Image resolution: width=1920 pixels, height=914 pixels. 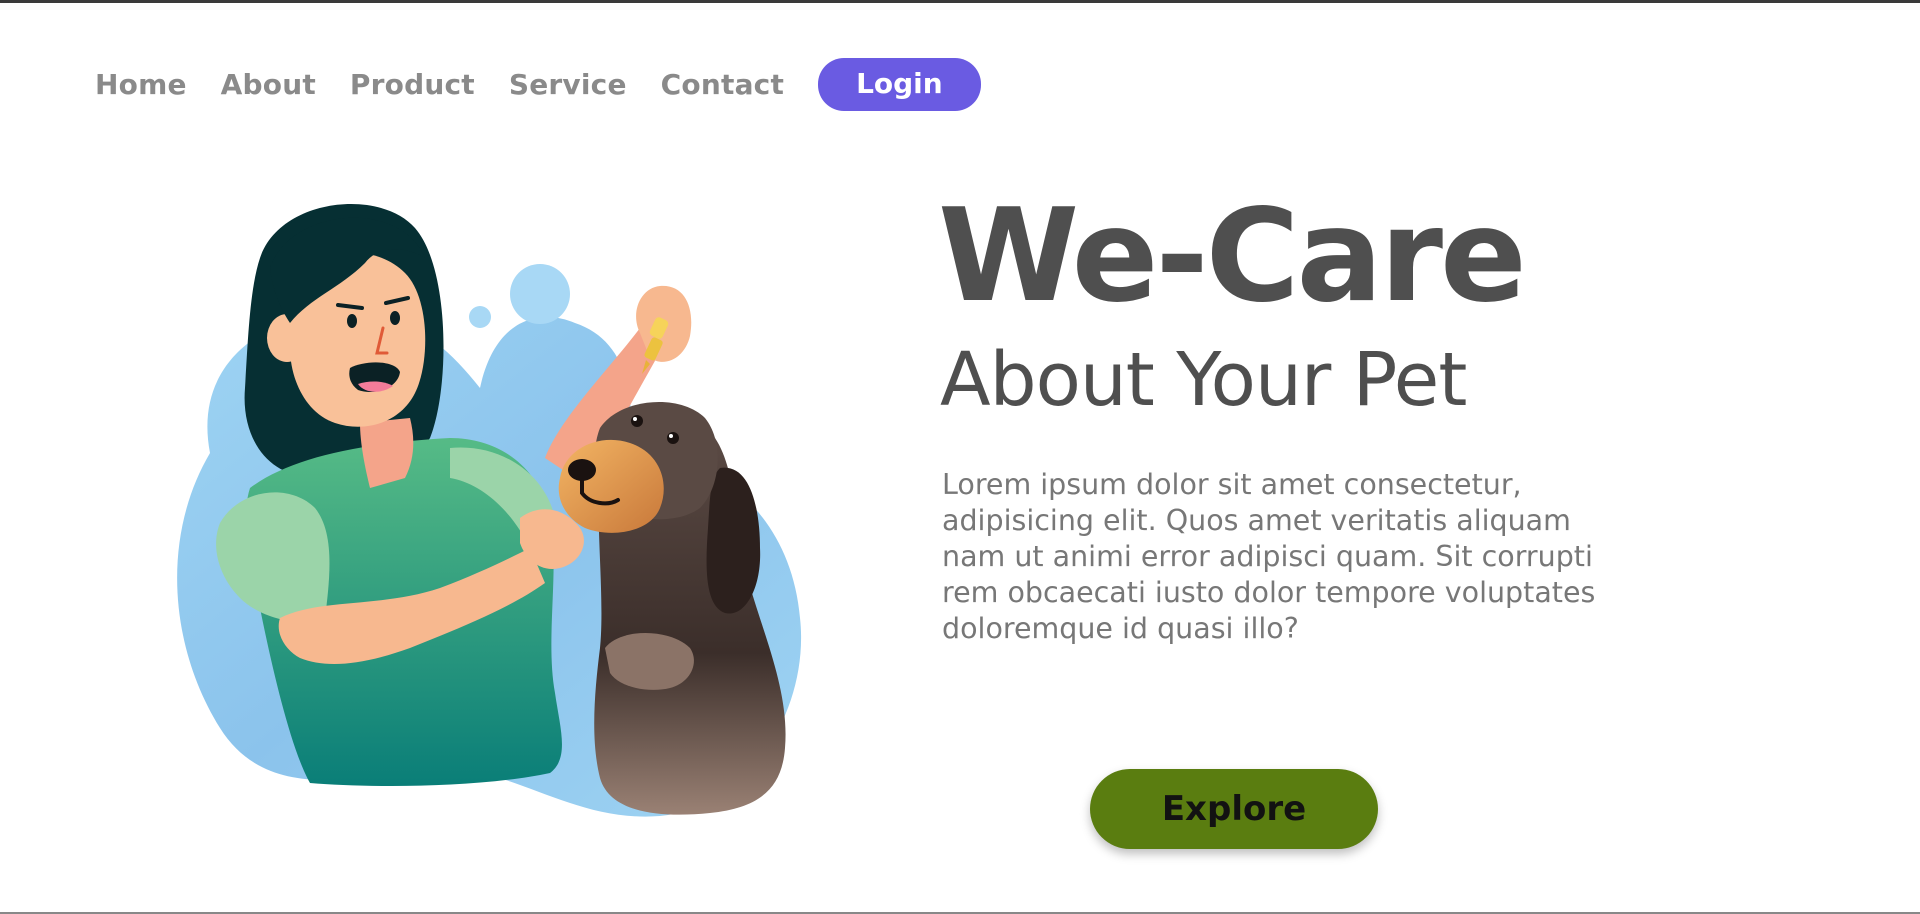 I want to click on woman-eye-right, so click(x=395, y=318).